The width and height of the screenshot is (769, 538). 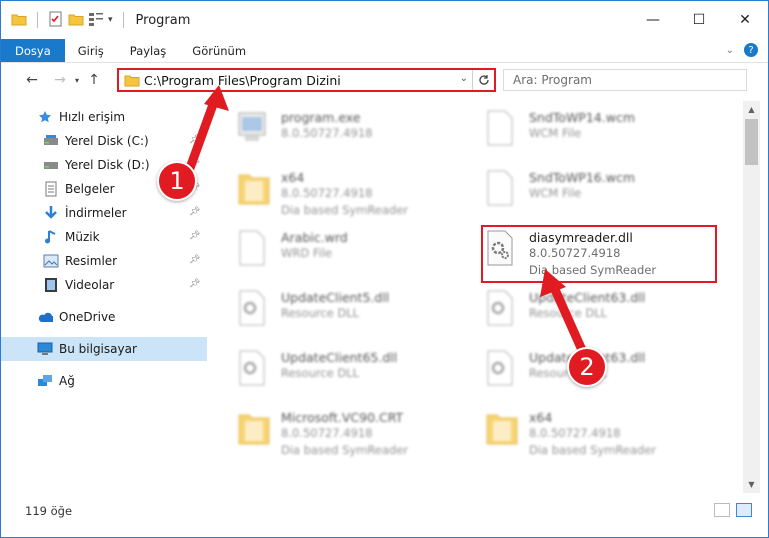 I want to click on step-2-badge: 2, so click(x=587, y=367).